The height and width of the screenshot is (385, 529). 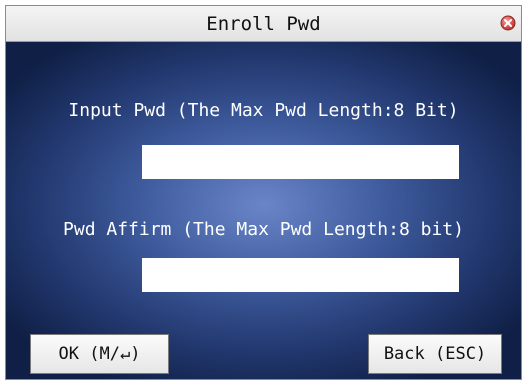 I want to click on close-icon, so click(x=508, y=23).